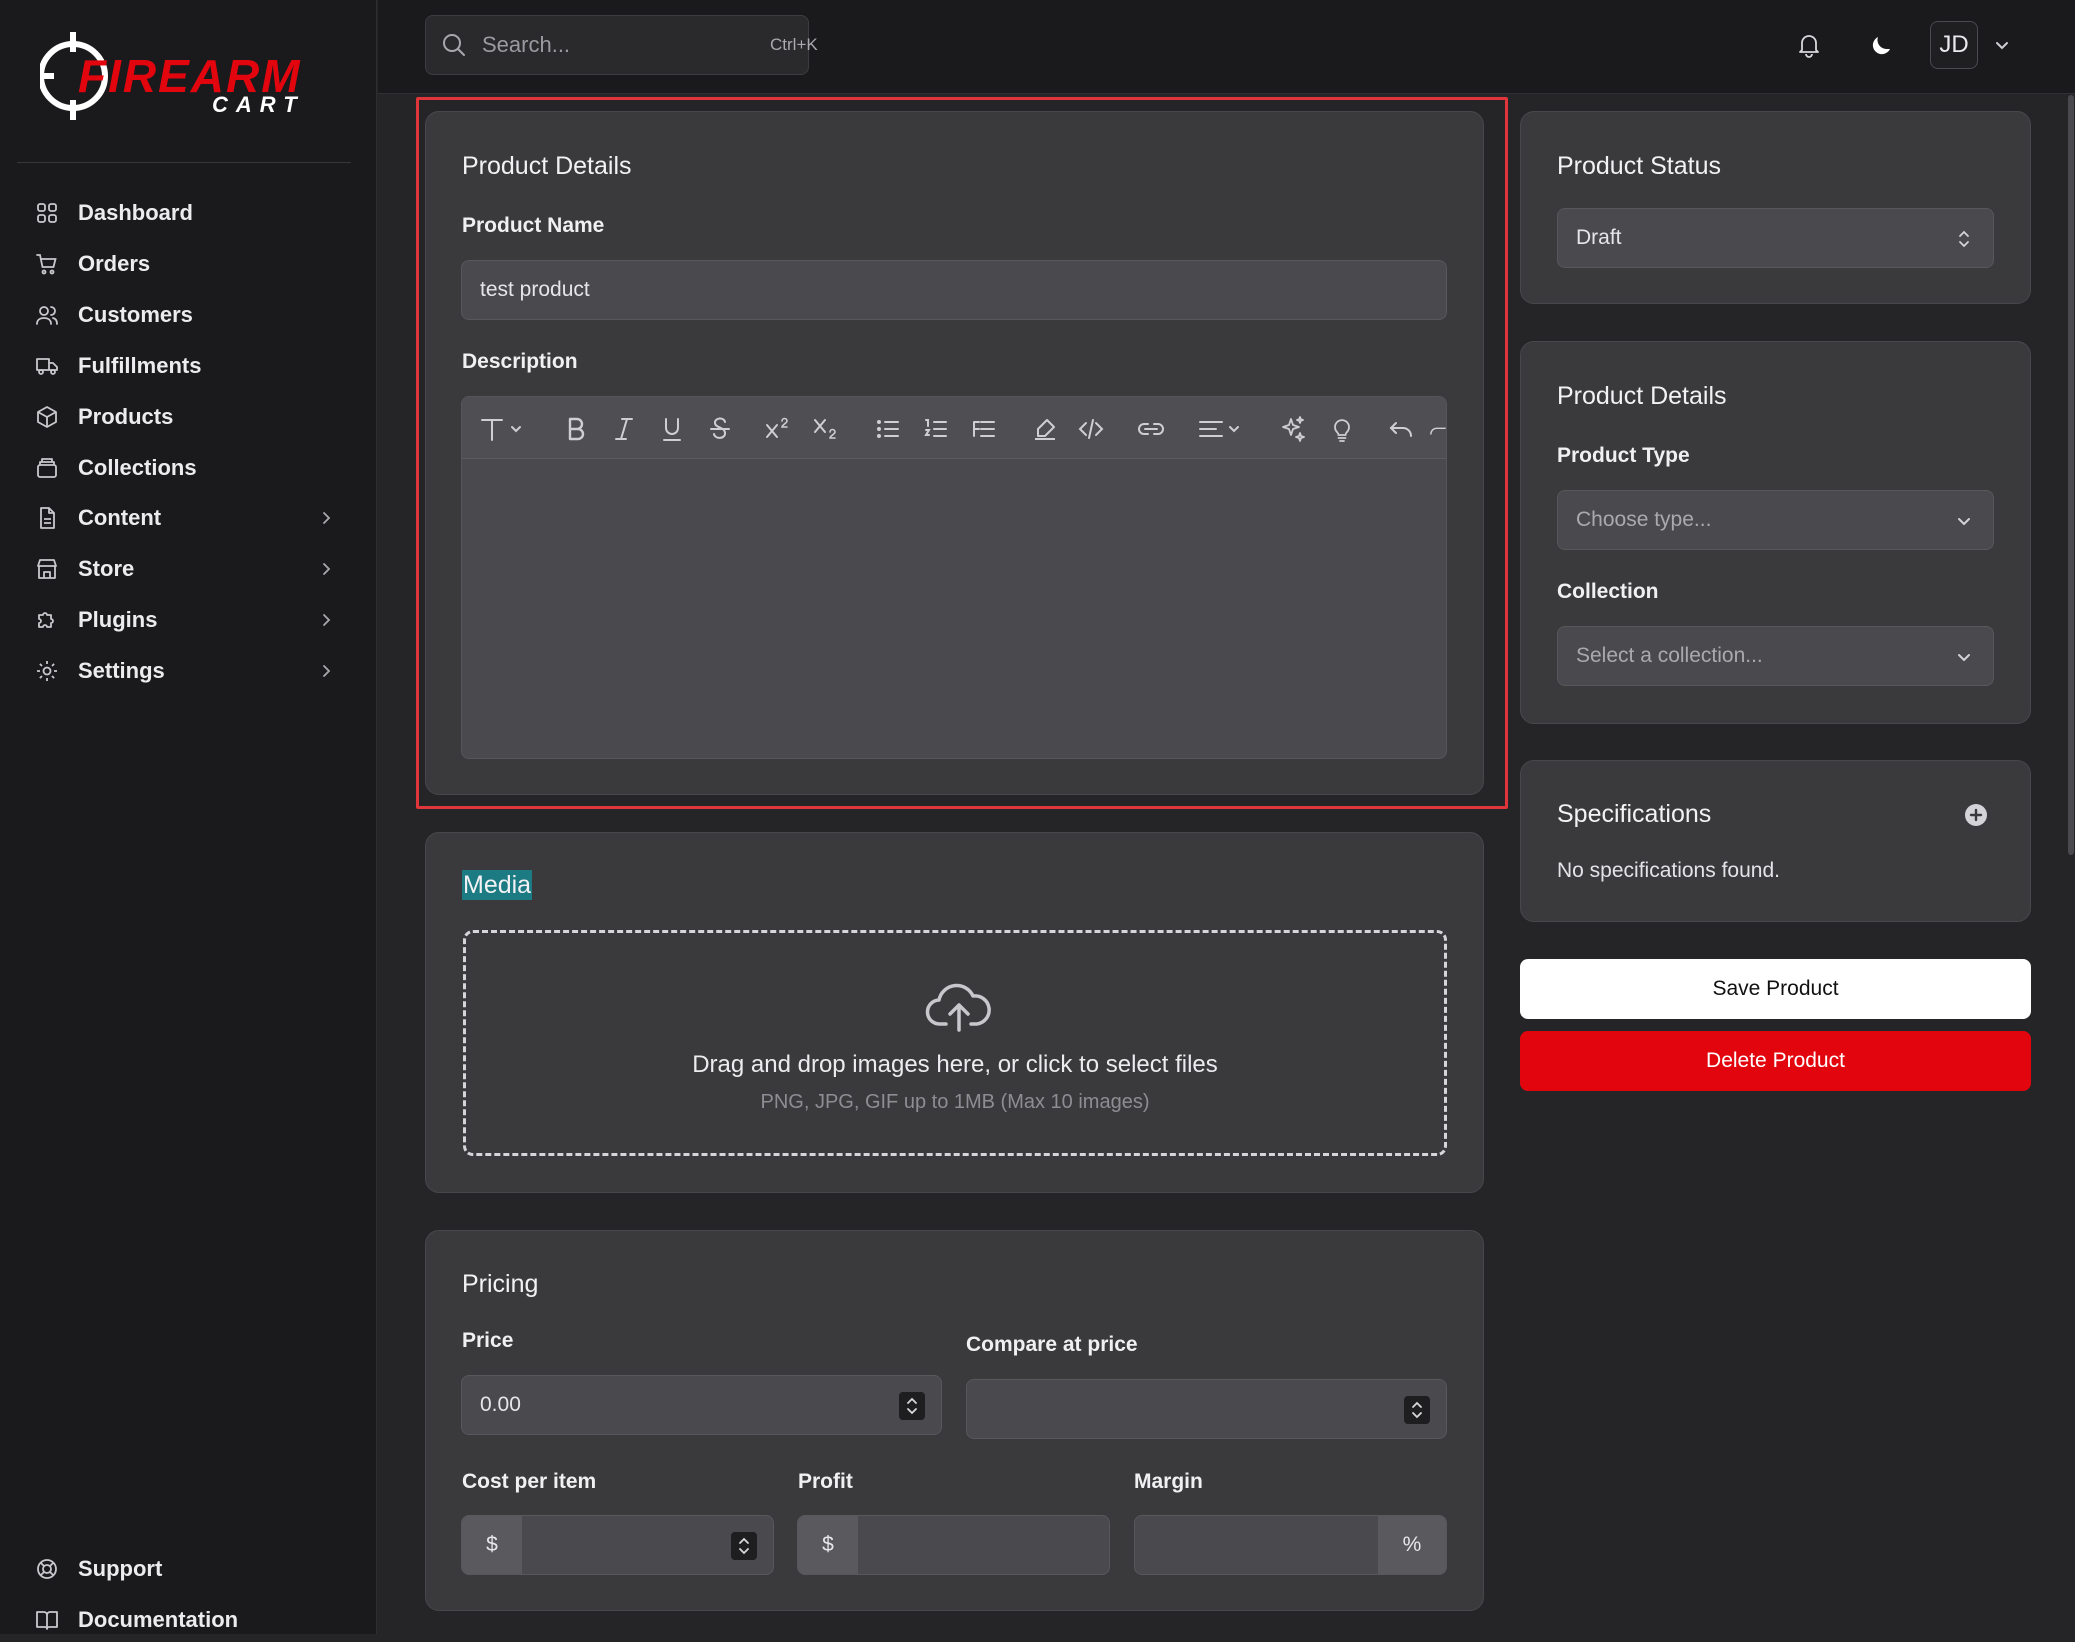 The height and width of the screenshot is (1642, 2075). What do you see at coordinates (1599, 237) in the screenshot?
I see `status-value: Draft` at bounding box center [1599, 237].